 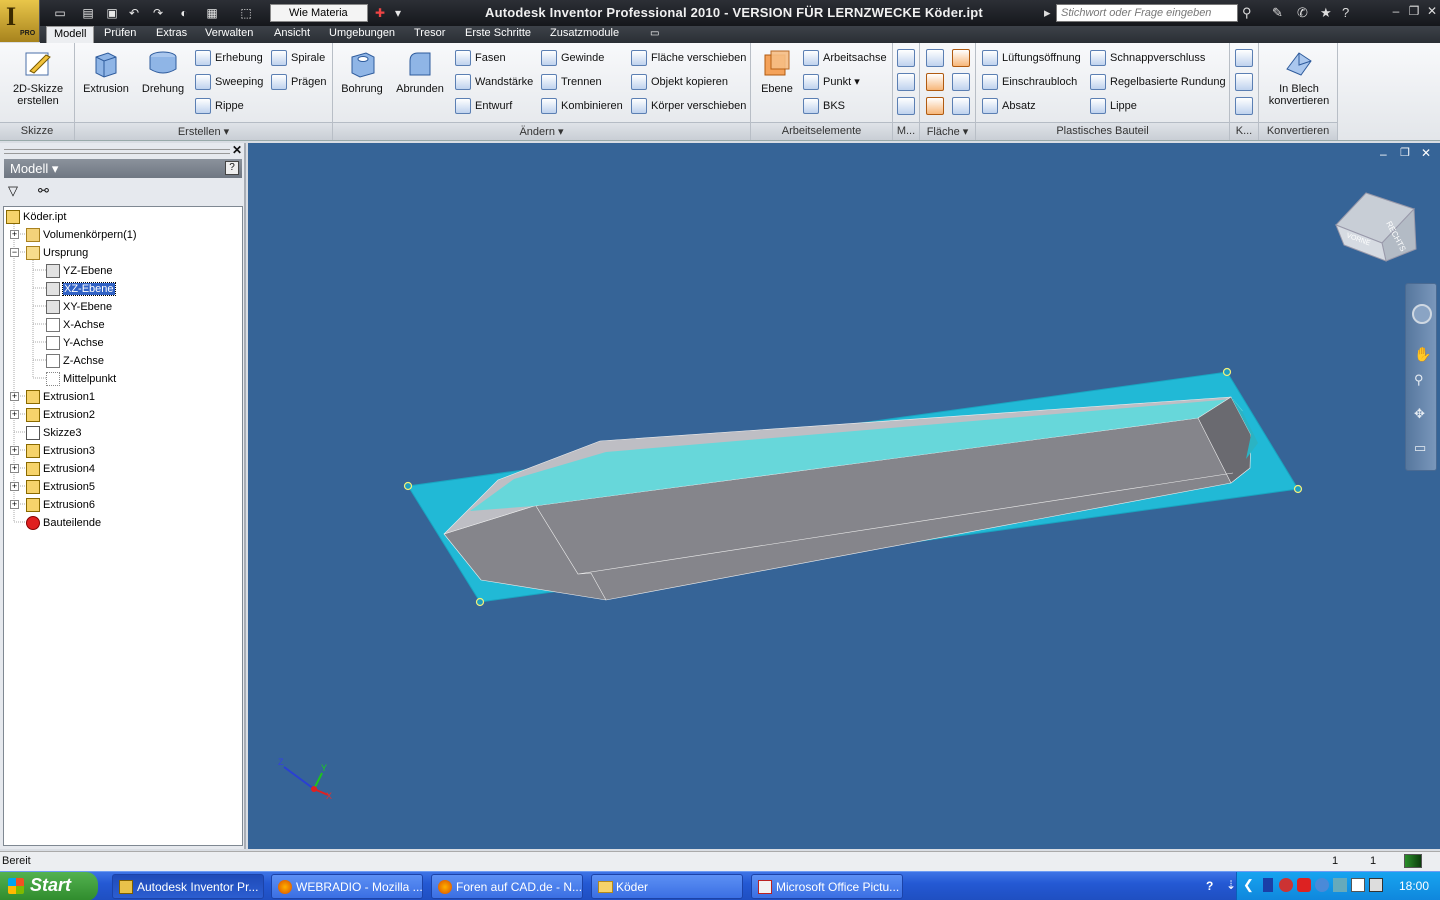 I want to click on ribbon-minimize-icon: ▭, so click(x=654, y=33).